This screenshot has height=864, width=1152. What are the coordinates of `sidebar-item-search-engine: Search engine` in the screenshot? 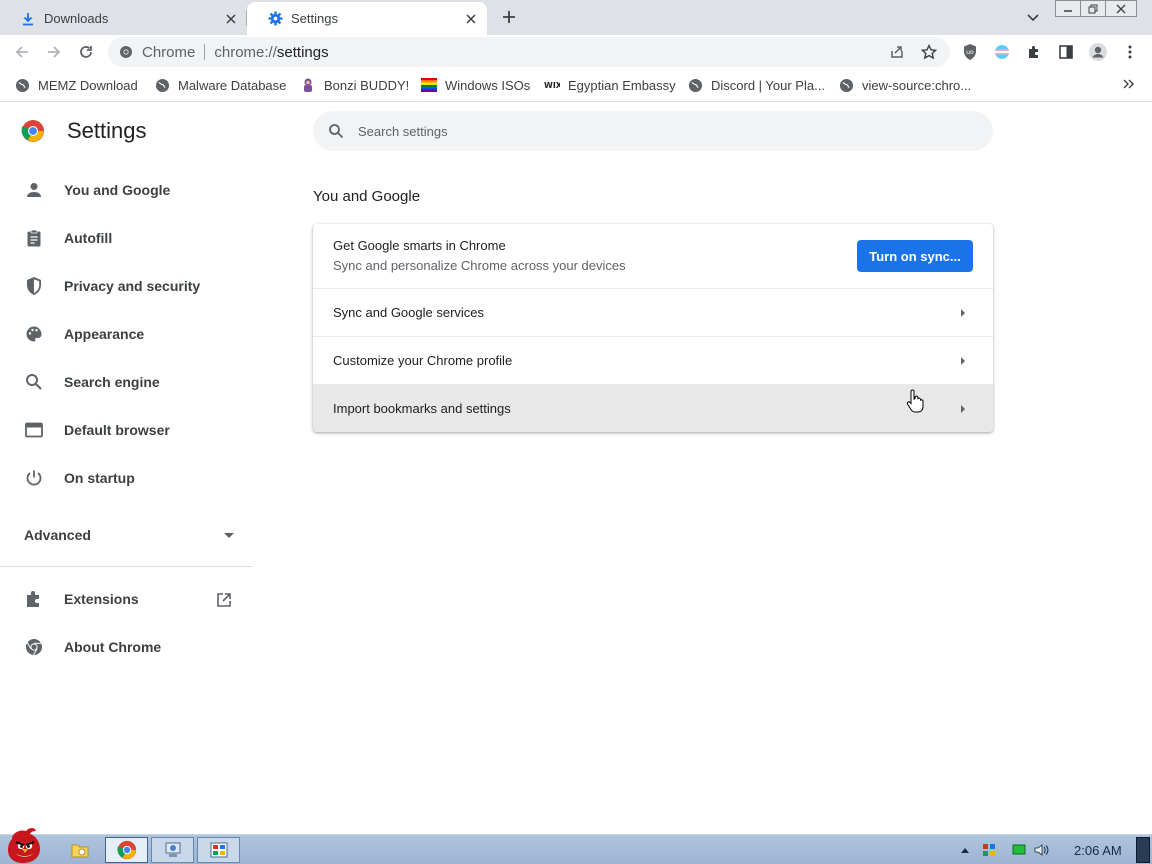 It's located at (126, 382).